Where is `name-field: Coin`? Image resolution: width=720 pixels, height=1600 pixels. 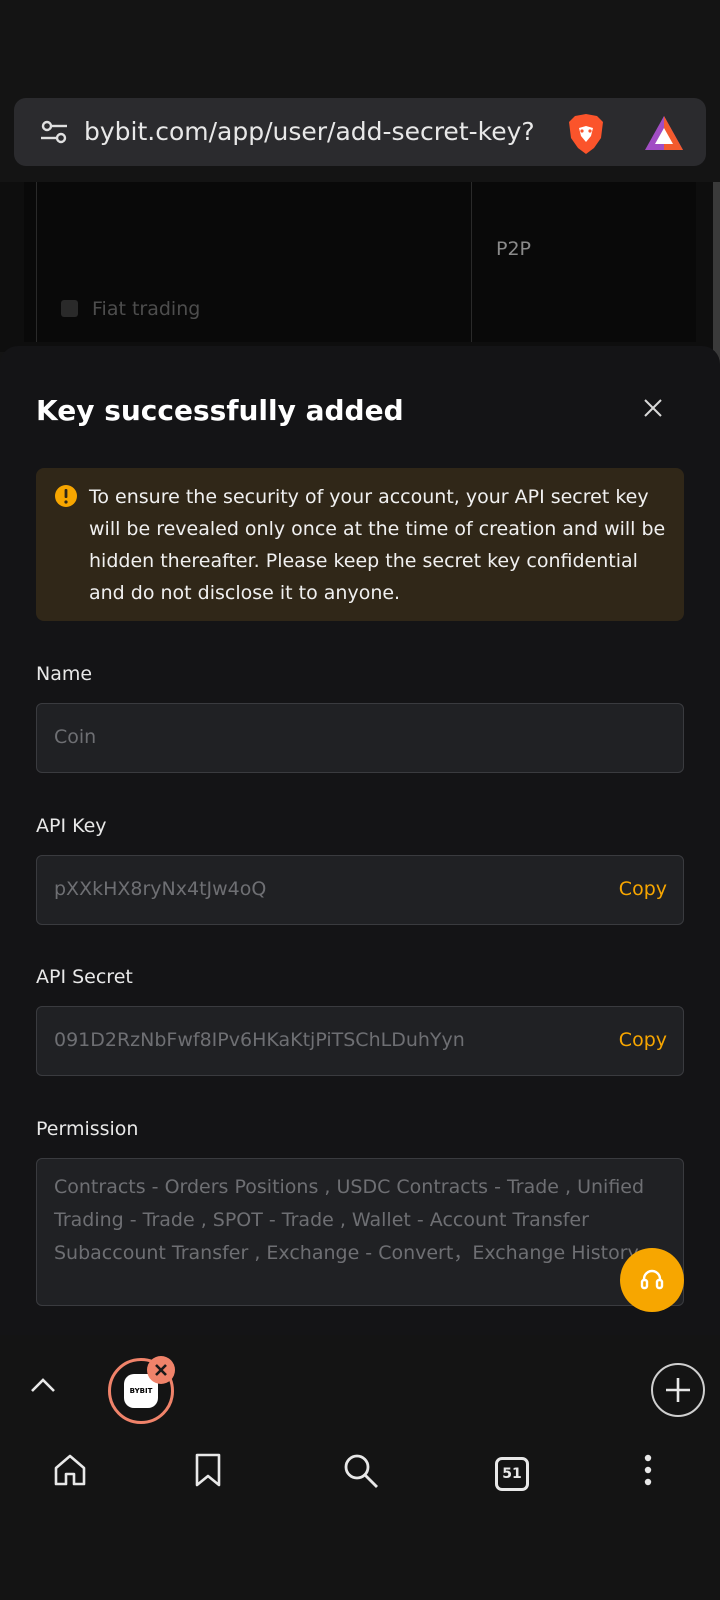 name-field: Coin is located at coordinates (360, 738).